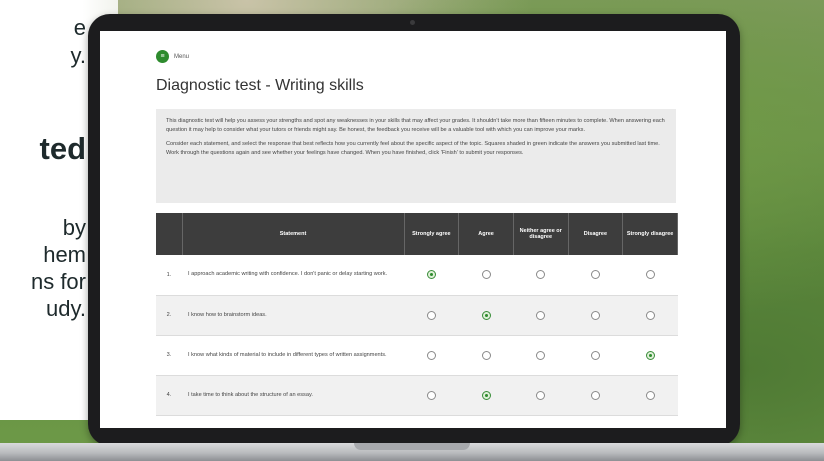  I want to click on side-text-line: udy., so click(66, 308).